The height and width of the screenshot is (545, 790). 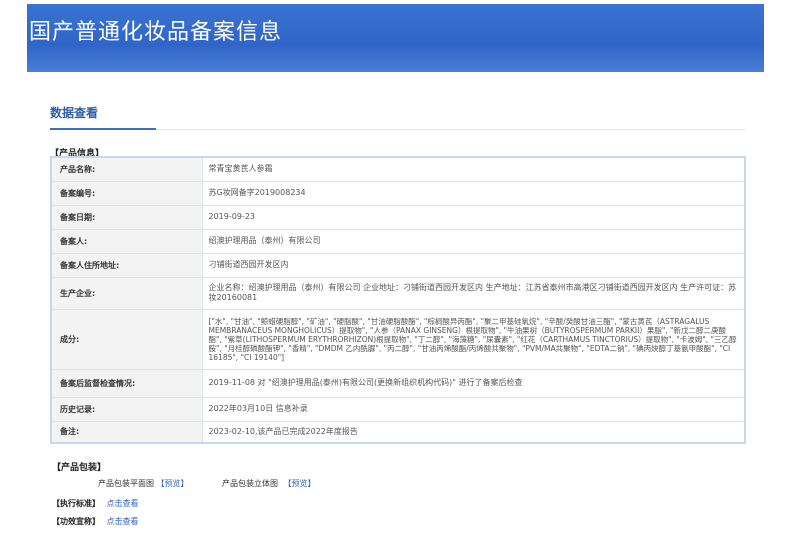 What do you see at coordinates (76, 503) in the screenshot?
I see `standard-title: 【执行标准】` at bounding box center [76, 503].